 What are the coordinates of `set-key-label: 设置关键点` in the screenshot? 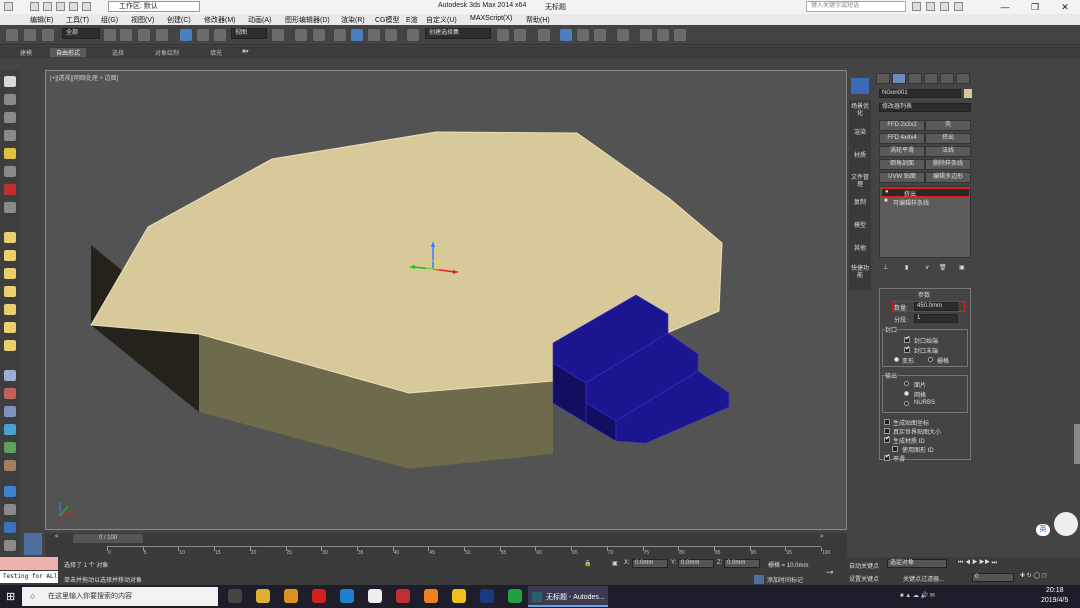 It's located at (864, 578).